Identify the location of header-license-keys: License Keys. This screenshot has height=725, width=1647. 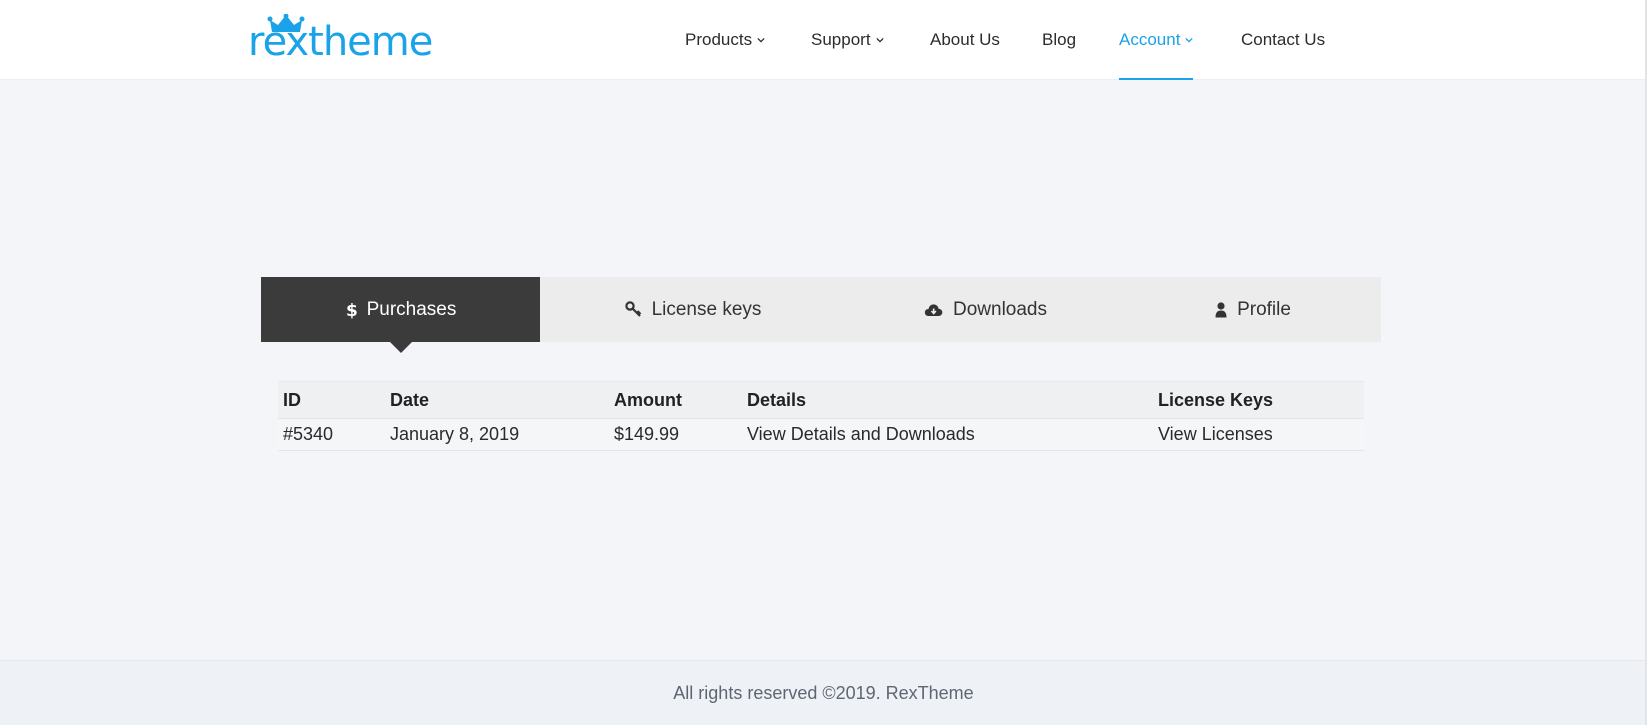
(1216, 399).